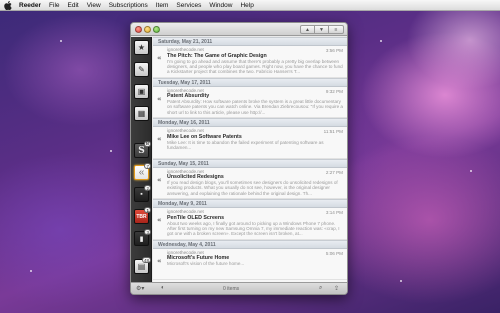 Image resolution: width=500 pixels, height=313 pixels. I want to click on zoom-button, so click(156, 29).